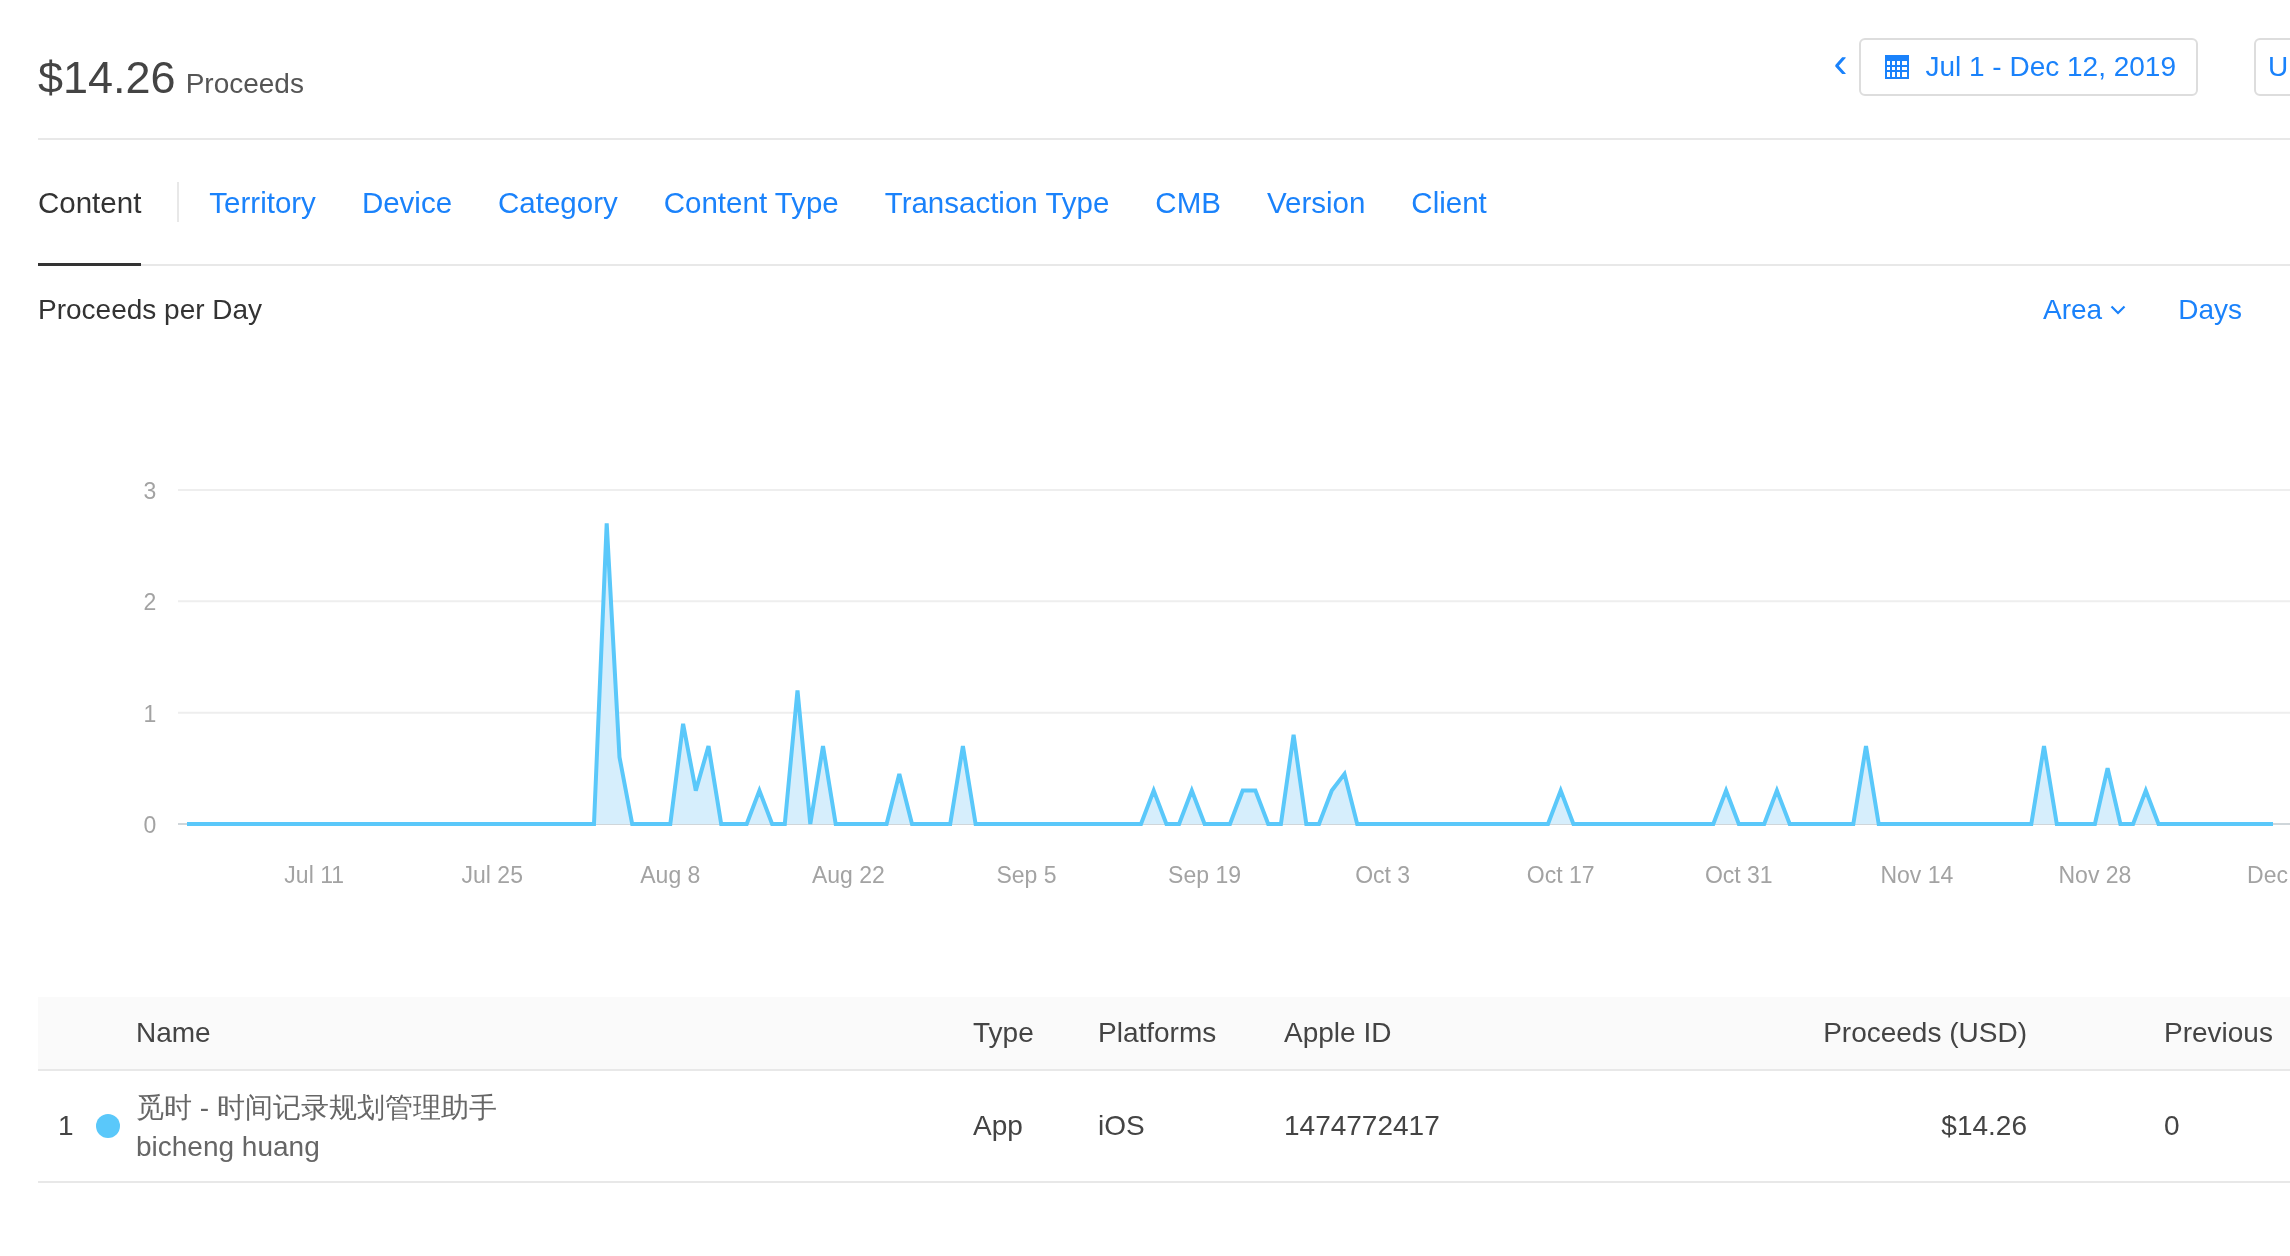 This screenshot has height=1256, width=2290. I want to click on date-range-button: Jul 1 - Dec 12, 2019, so click(2028, 67).